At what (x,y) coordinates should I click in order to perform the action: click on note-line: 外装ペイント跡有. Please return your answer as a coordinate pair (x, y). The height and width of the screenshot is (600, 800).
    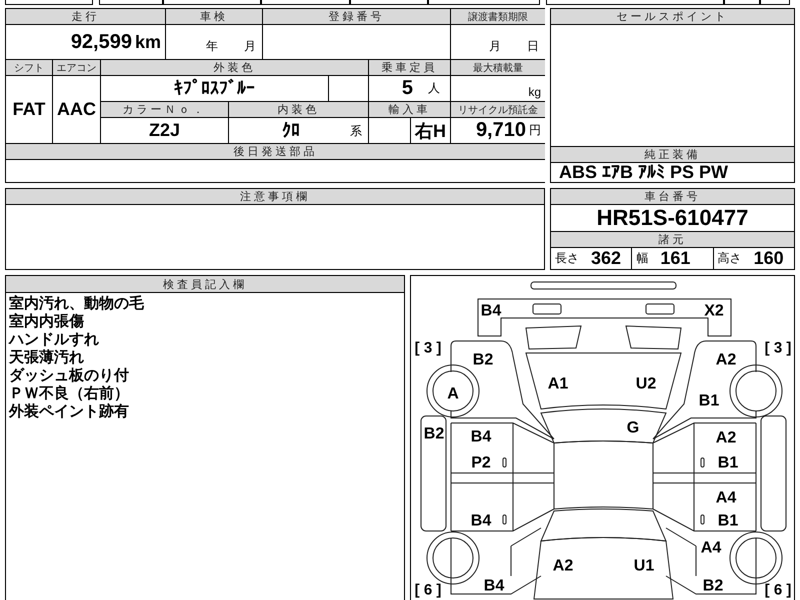
    Looking at the image, I should click on (69, 412).